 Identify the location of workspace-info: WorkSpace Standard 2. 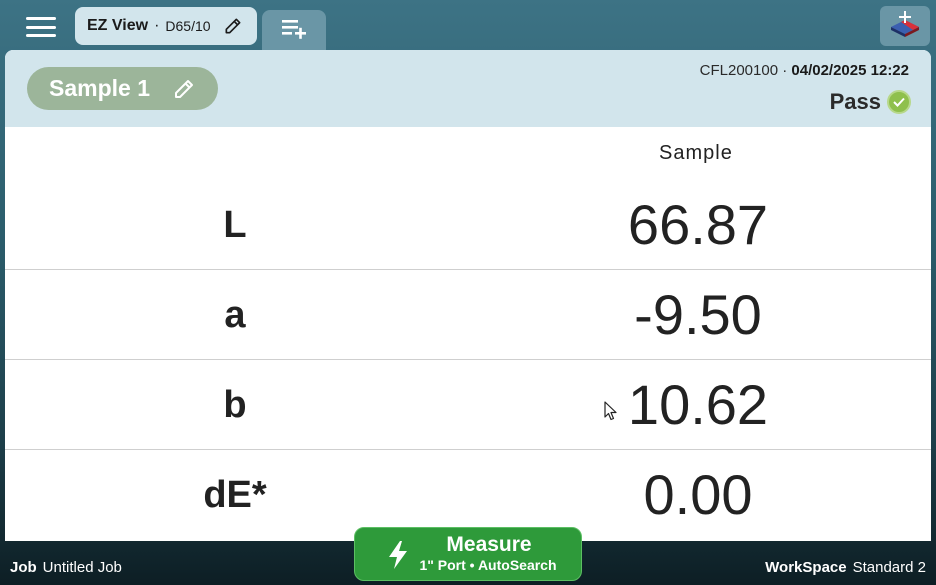
(845, 567).